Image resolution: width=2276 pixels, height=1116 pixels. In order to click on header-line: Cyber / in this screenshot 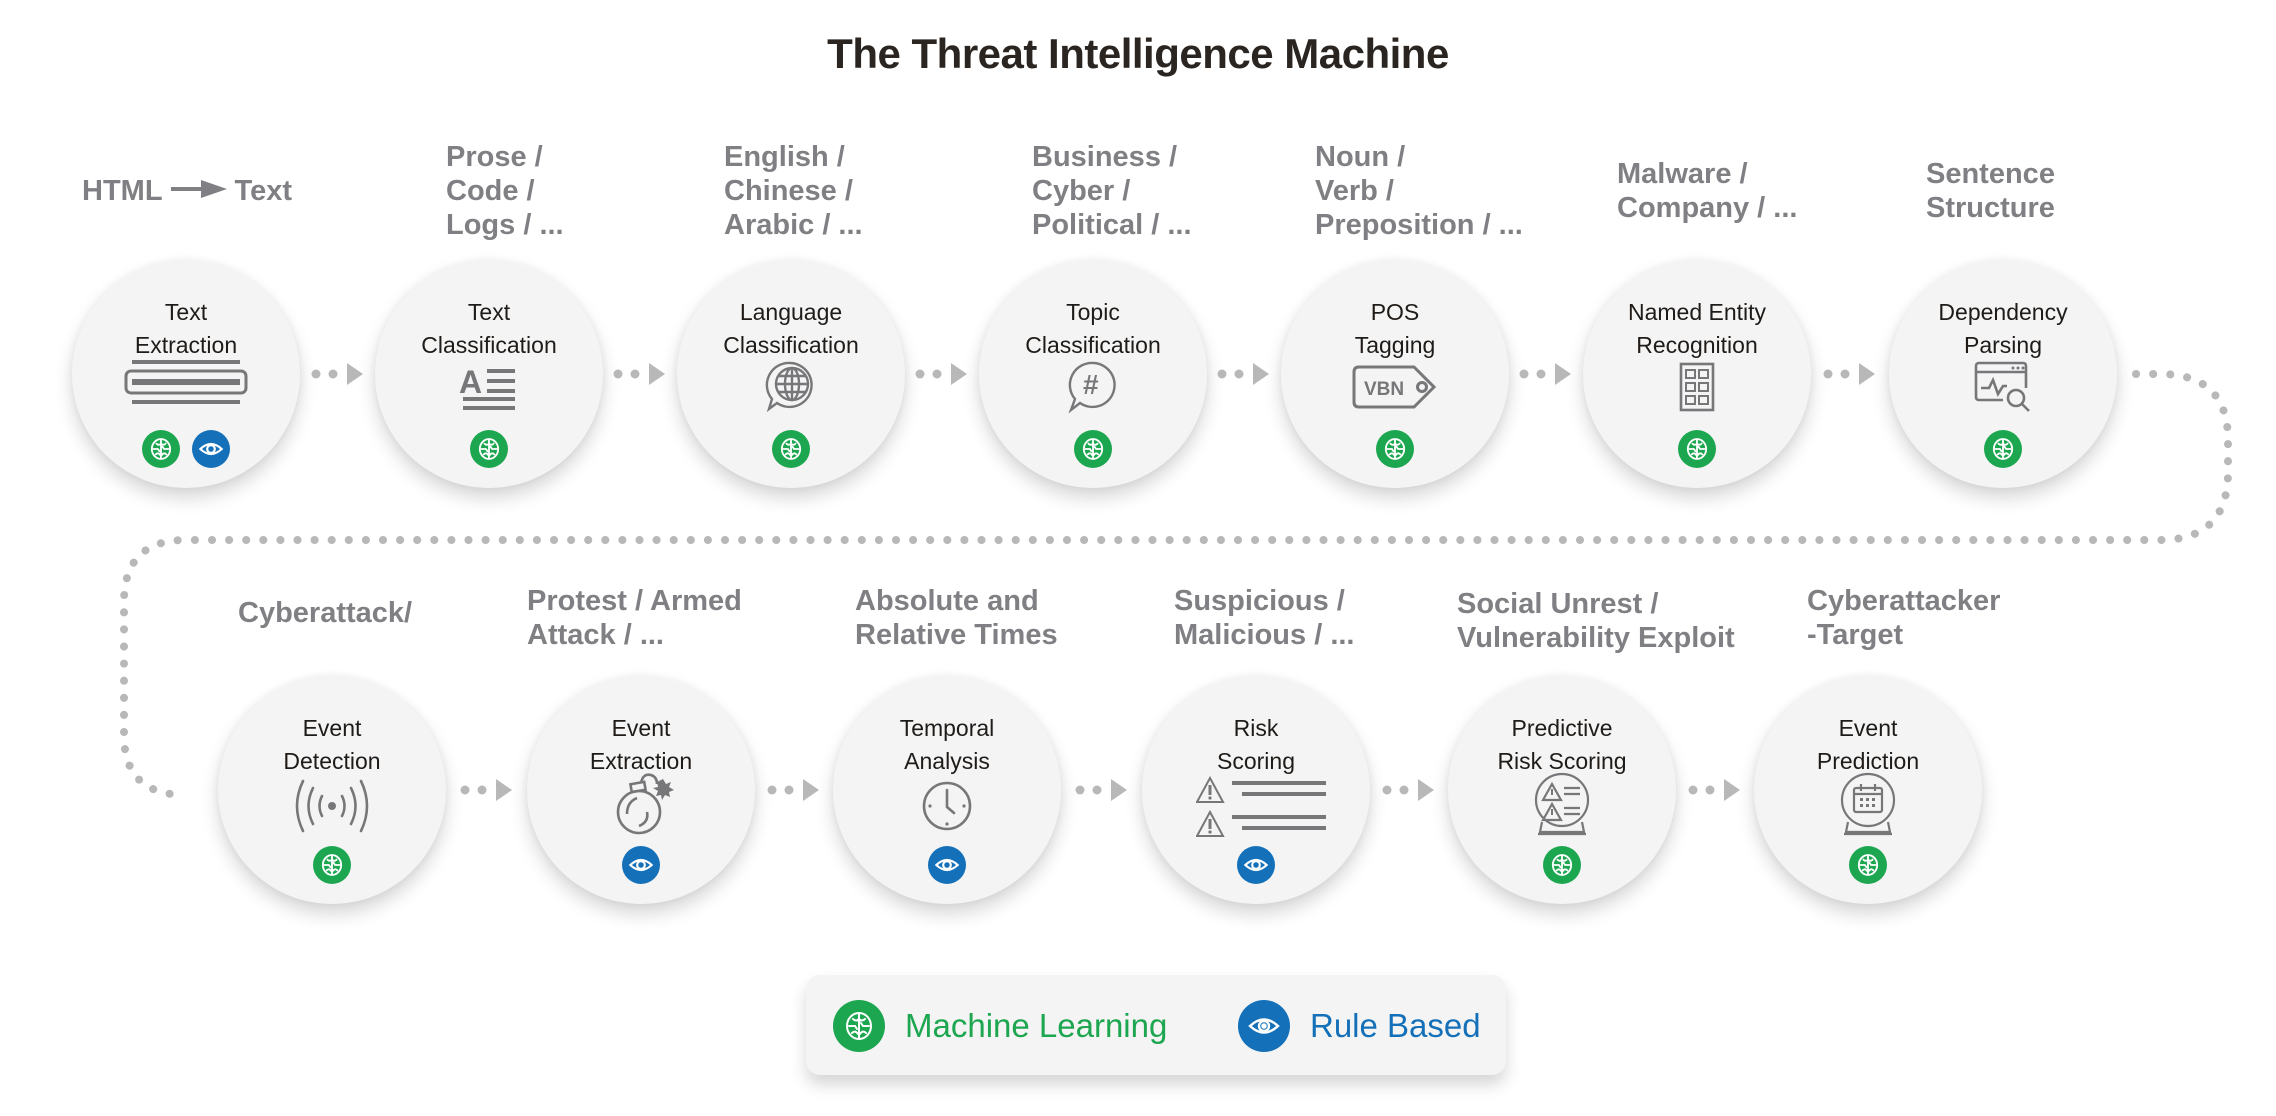, I will do `click(1081, 191)`.